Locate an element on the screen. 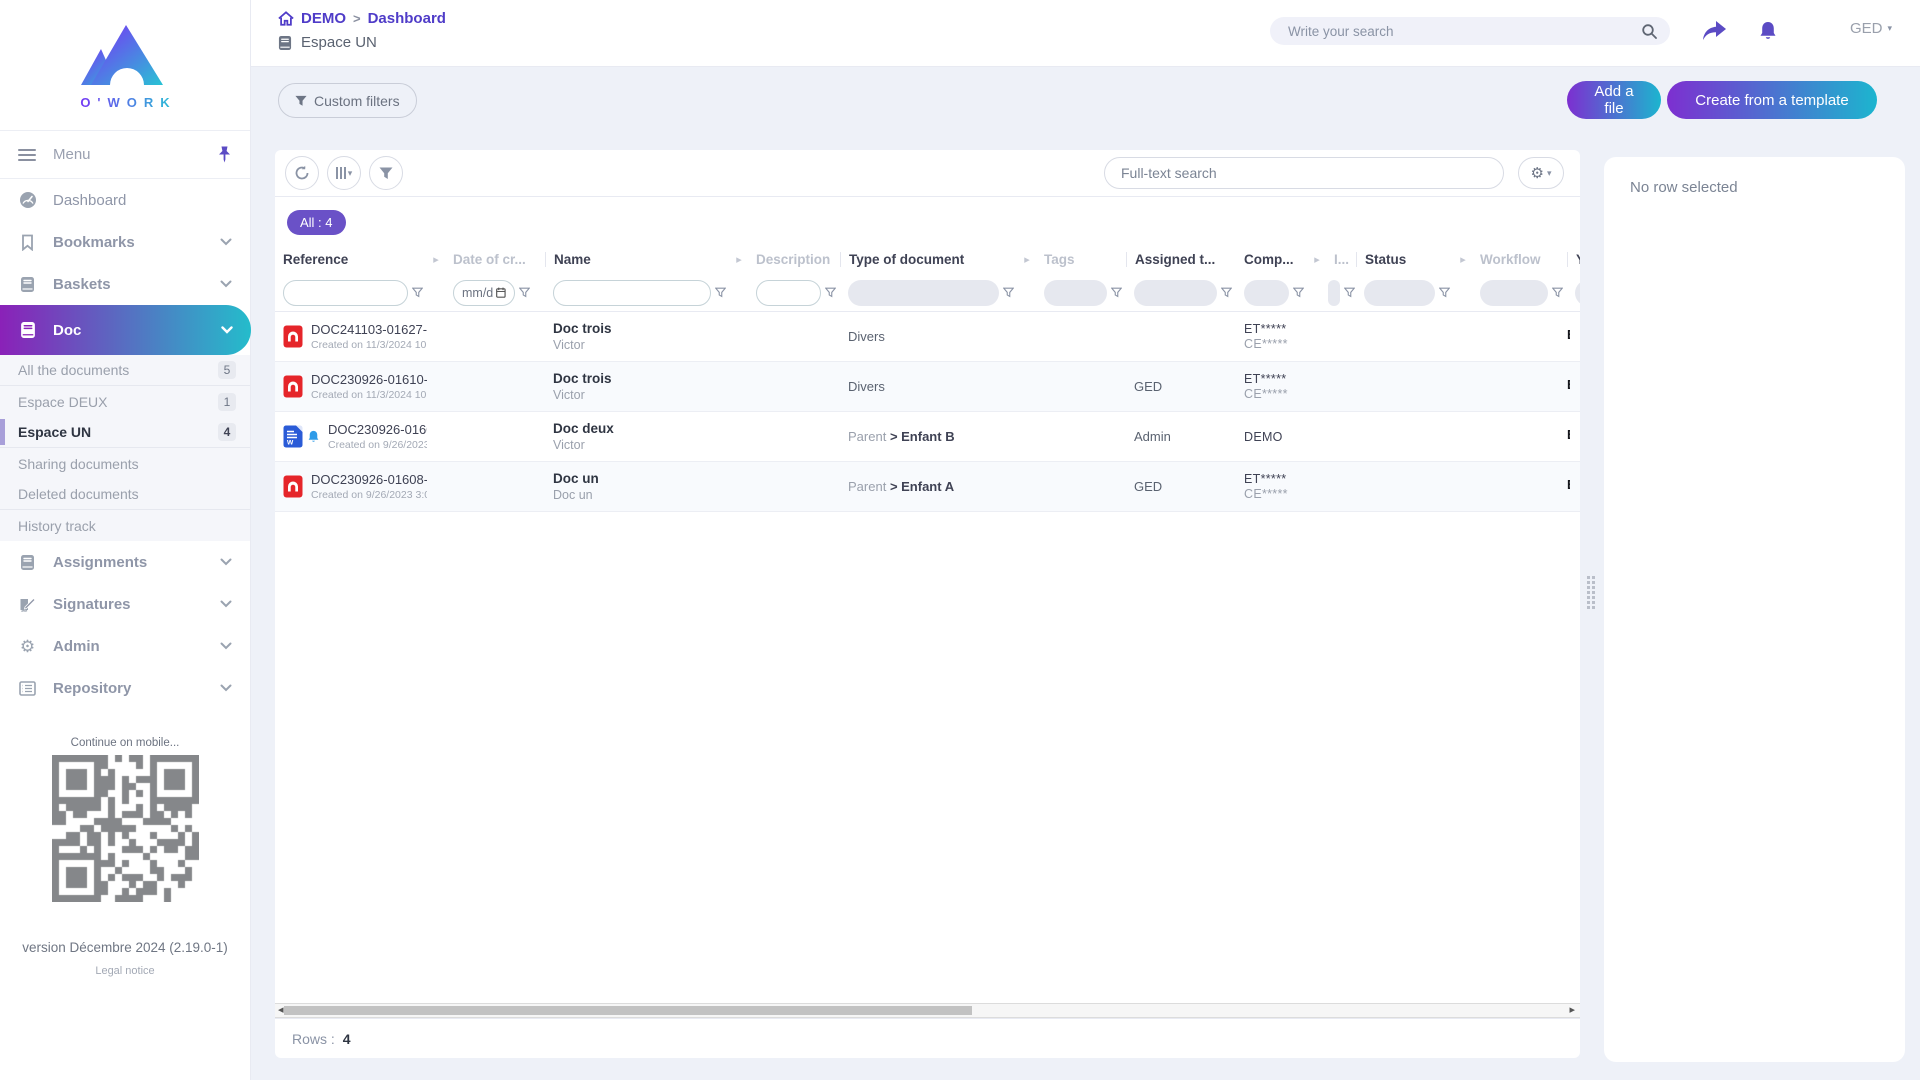 The width and height of the screenshot is (1920, 1080). sidebar-item-deleted-documents: Deleted documents is located at coordinates (125, 494).